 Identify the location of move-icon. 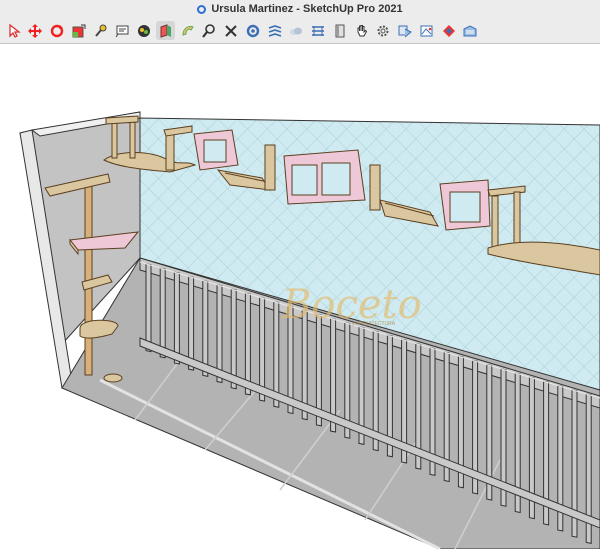
(35, 30).